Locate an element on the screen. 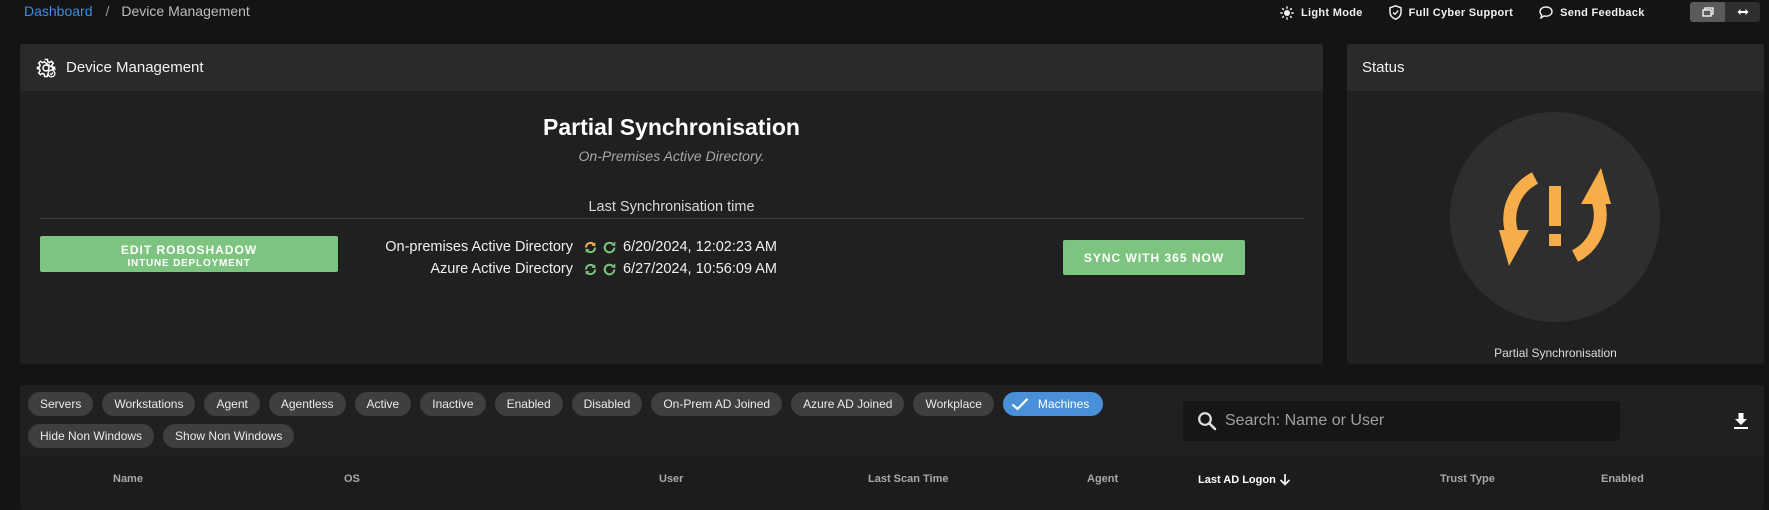 This screenshot has width=1769, height=510. filter-chip-disabled: Disabled is located at coordinates (607, 404).